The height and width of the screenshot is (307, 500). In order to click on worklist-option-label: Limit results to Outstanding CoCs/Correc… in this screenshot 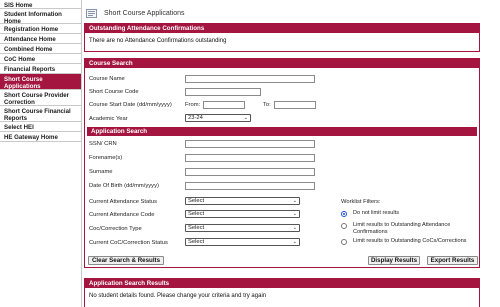, I will do `click(410, 241)`.